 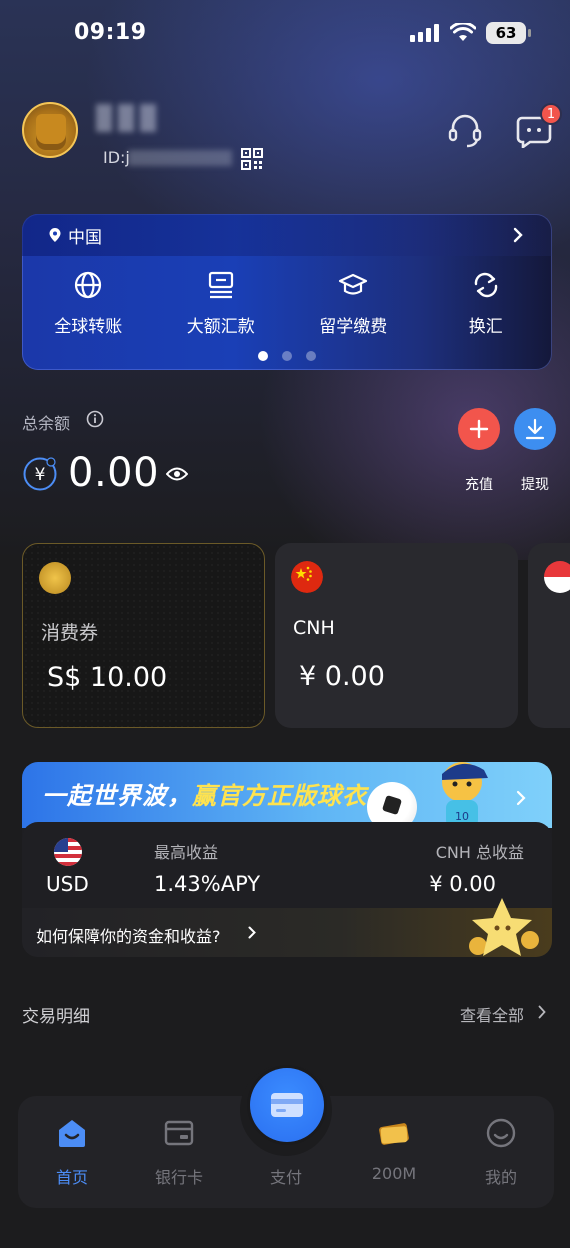 What do you see at coordinates (56, 1017) in the screenshot?
I see `transactions-title: 交易明细` at bounding box center [56, 1017].